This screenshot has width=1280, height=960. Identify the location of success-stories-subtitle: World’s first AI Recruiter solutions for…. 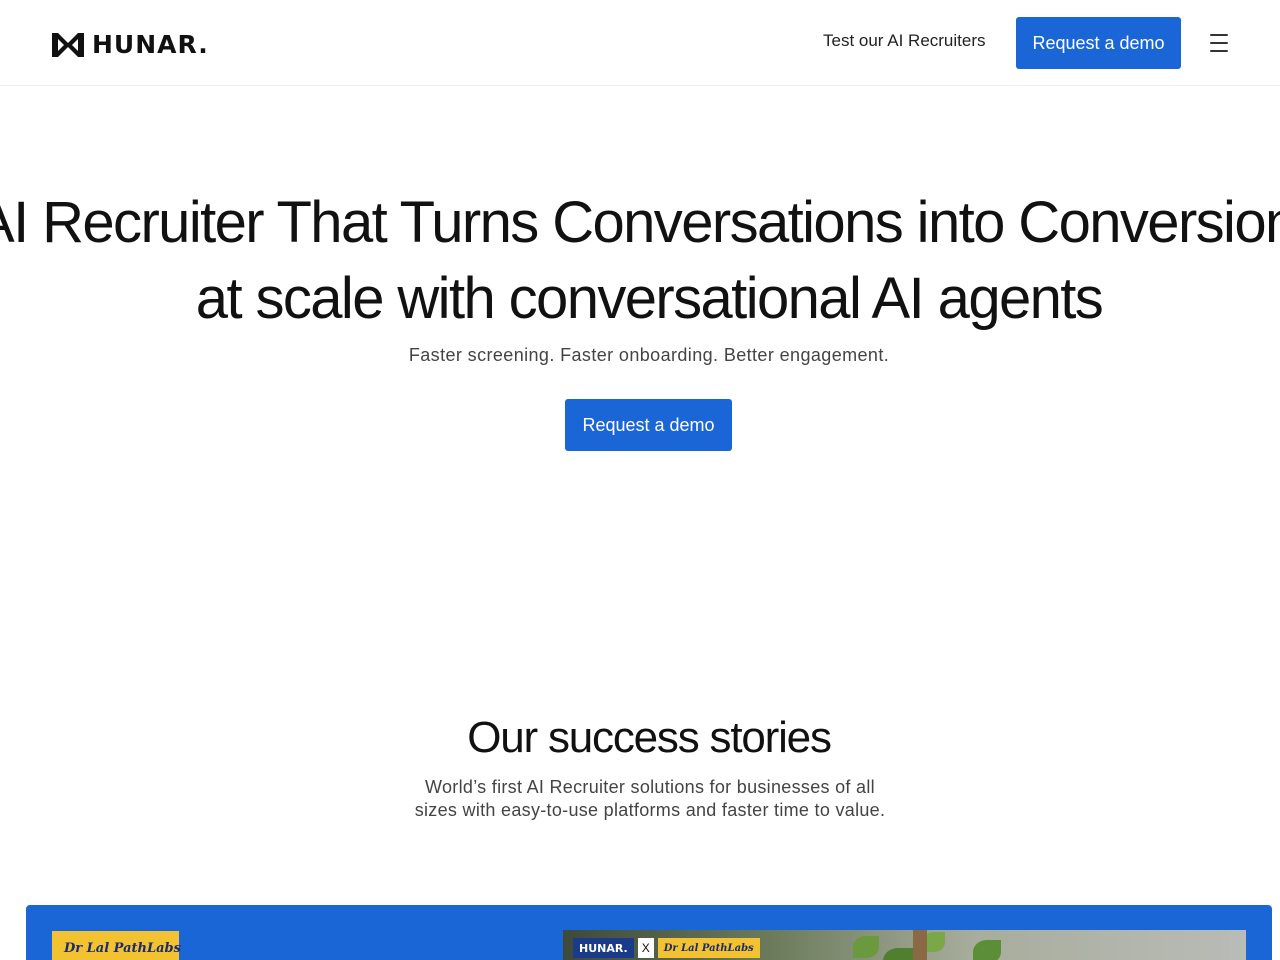
(650, 798).